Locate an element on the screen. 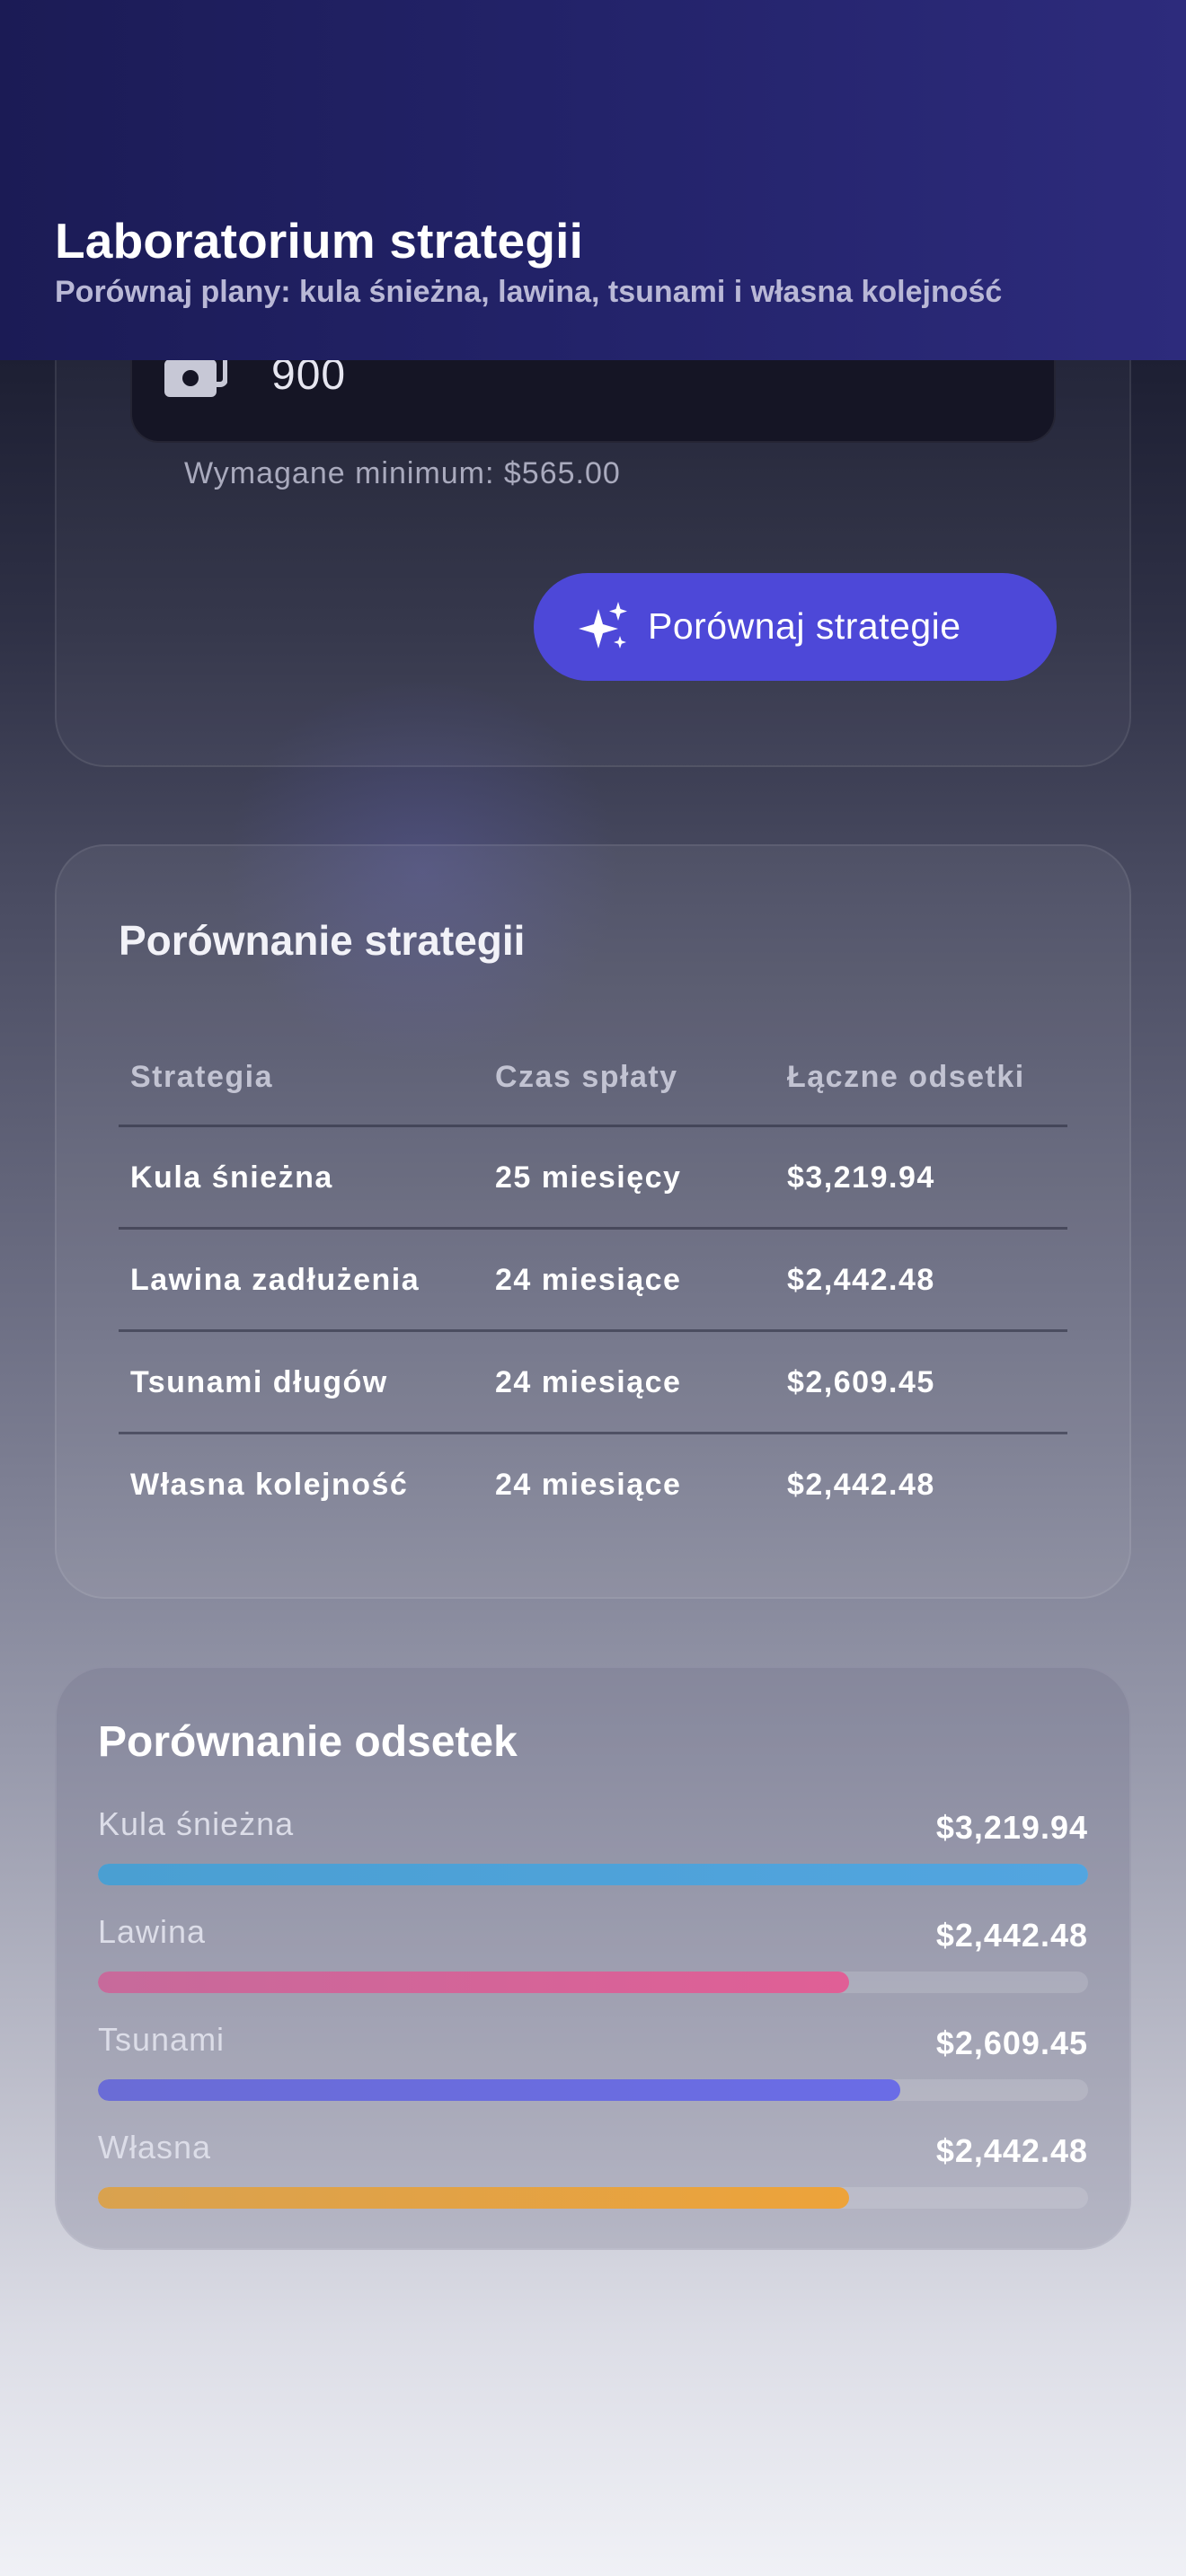  bar-label: Lawina is located at coordinates (152, 1931).